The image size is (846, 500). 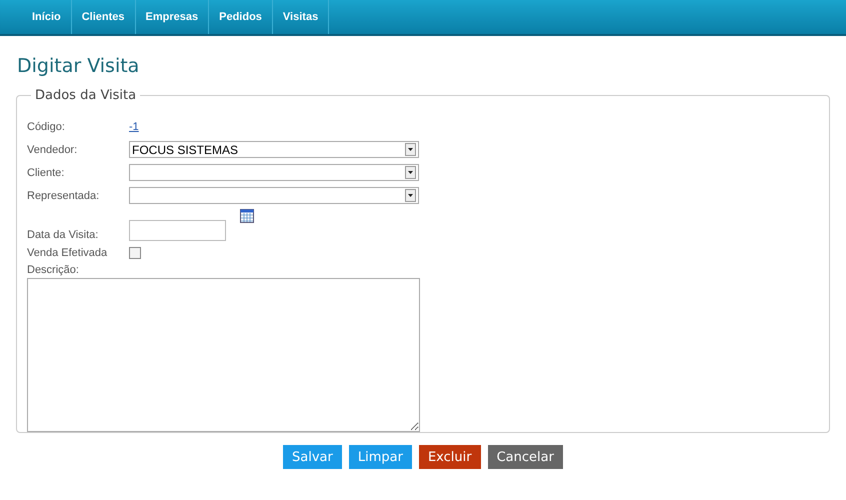 I want to click on action-button: Limpar, so click(x=380, y=457).